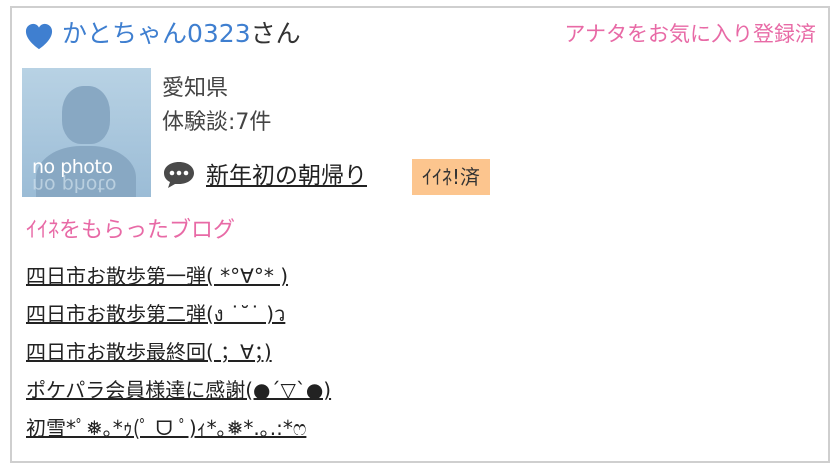  What do you see at coordinates (155, 314) in the screenshot?
I see `blog-link: 四日市お散歩第二弾(ง ˙˘˙ )ว` at bounding box center [155, 314].